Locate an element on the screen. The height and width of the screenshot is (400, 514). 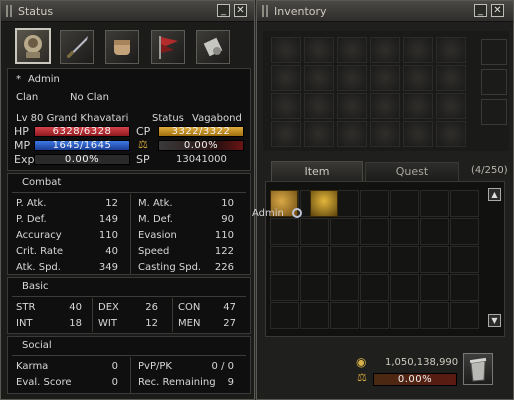
combat-divider is located at coordinates (129, 192).